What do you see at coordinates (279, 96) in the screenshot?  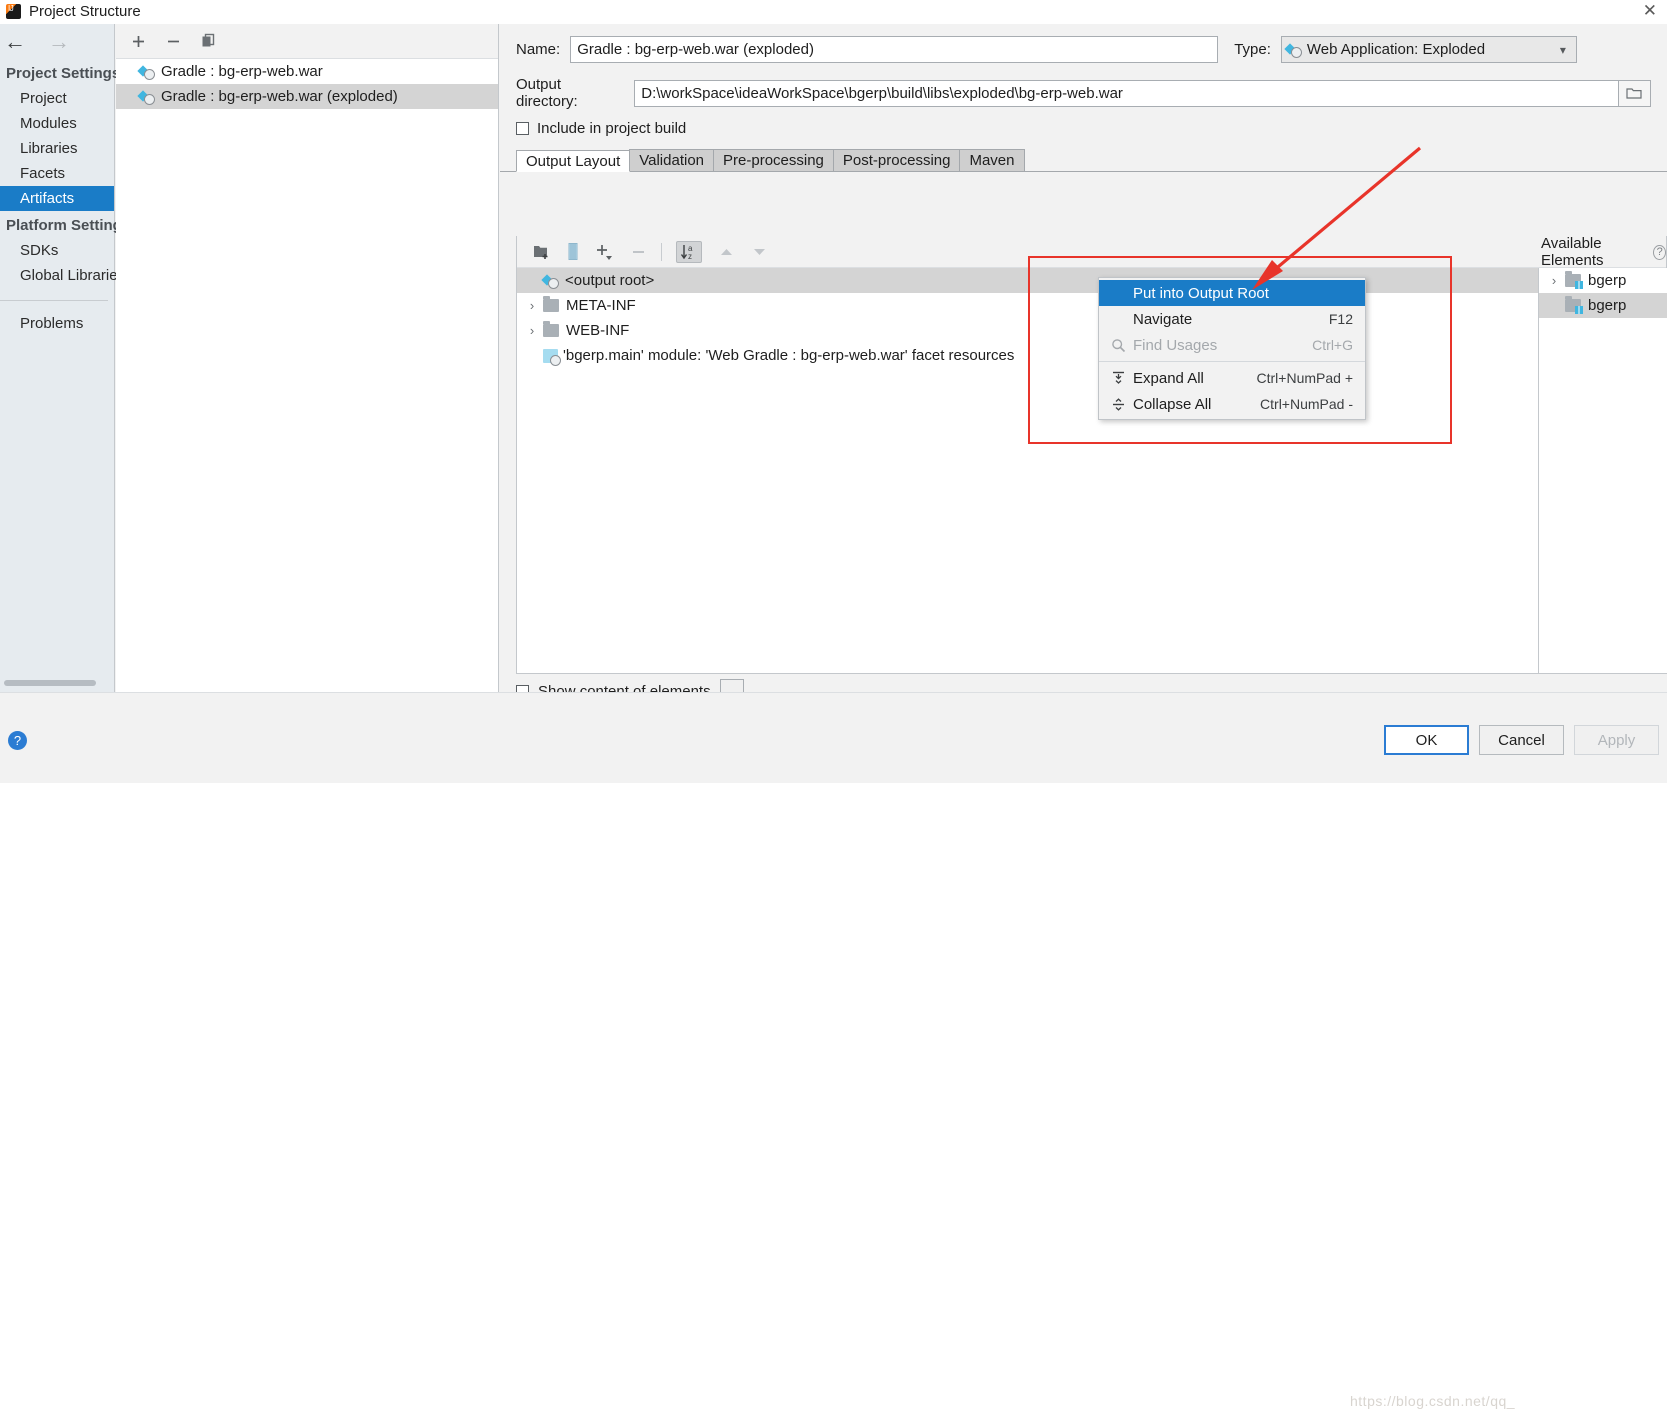 I see `artifact-label: Gradle : bg-erp-web.war (exploded)` at bounding box center [279, 96].